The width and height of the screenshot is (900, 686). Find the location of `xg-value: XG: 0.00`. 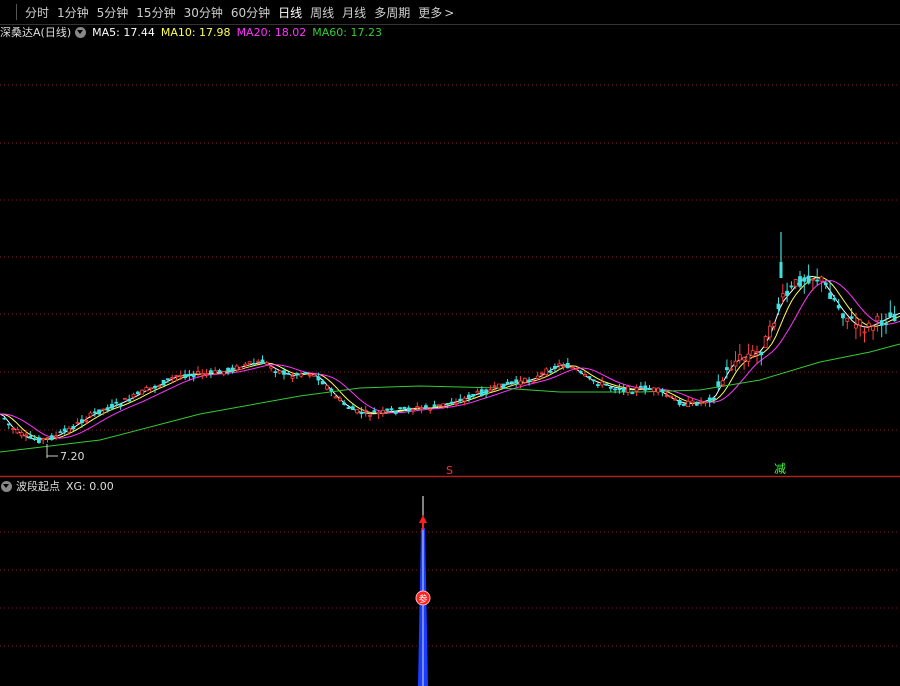

xg-value: XG: 0.00 is located at coordinates (90, 486).